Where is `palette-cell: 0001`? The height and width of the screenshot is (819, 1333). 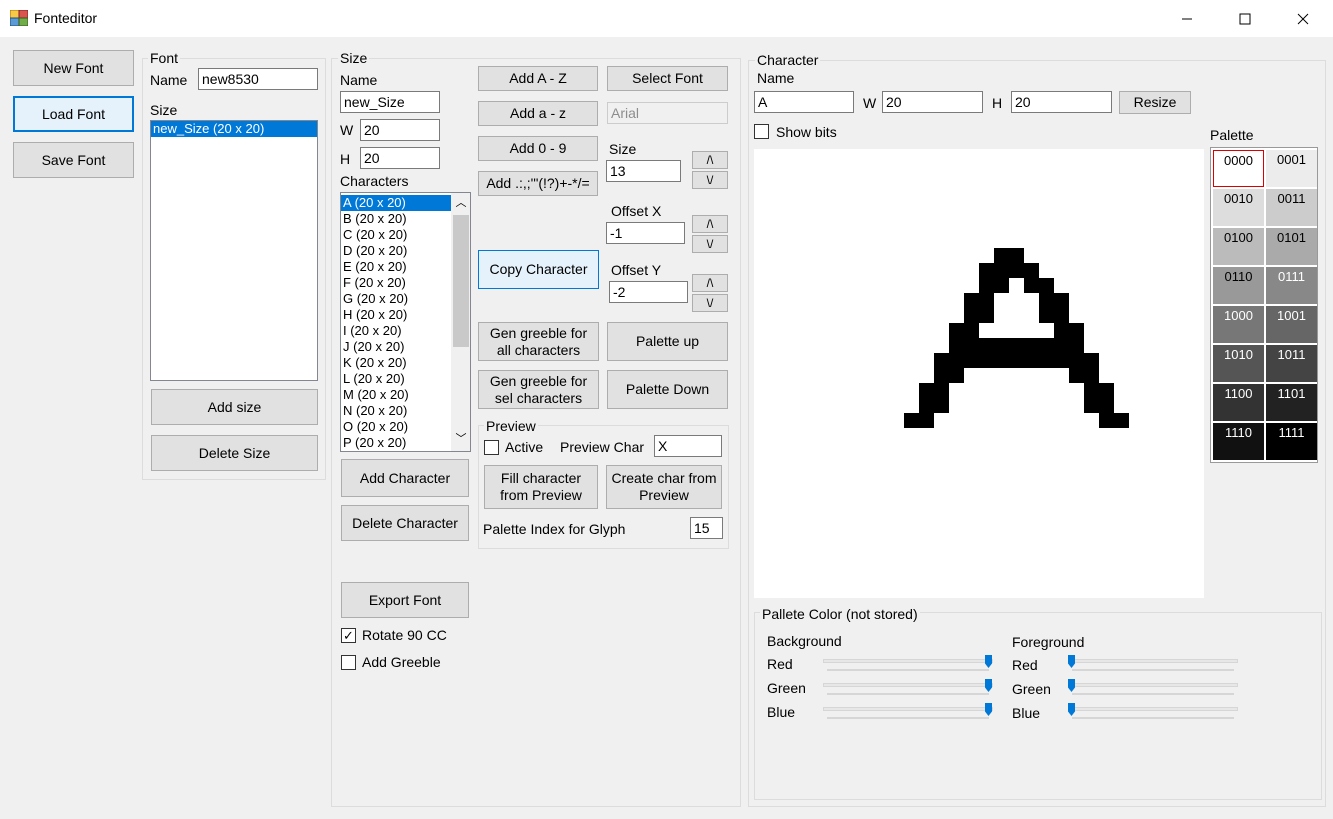 palette-cell: 0001 is located at coordinates (1291, 168).